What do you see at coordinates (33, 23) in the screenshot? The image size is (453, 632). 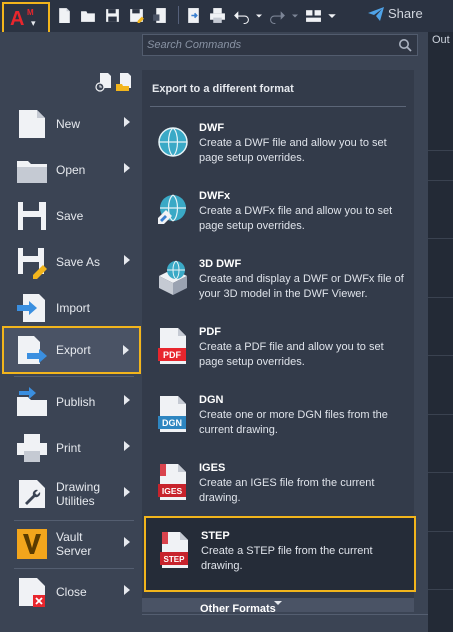 I see `chevron-down-icon: ▾` at bounding box center [33, 23].